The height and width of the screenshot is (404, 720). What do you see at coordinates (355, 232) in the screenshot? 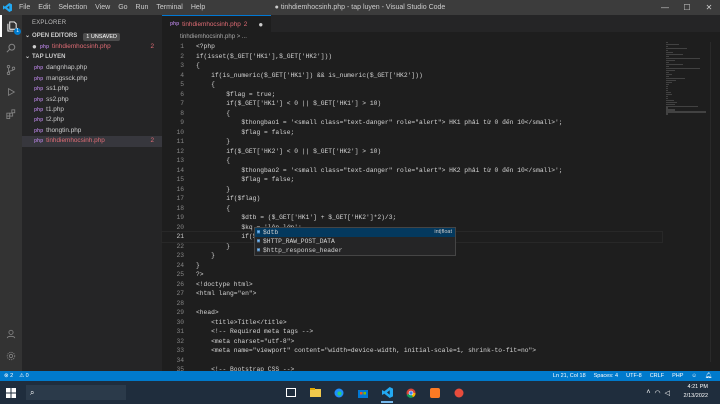
I see `suggestion-item: ▣ $dtb int|float` at bounding box center [355, 232].